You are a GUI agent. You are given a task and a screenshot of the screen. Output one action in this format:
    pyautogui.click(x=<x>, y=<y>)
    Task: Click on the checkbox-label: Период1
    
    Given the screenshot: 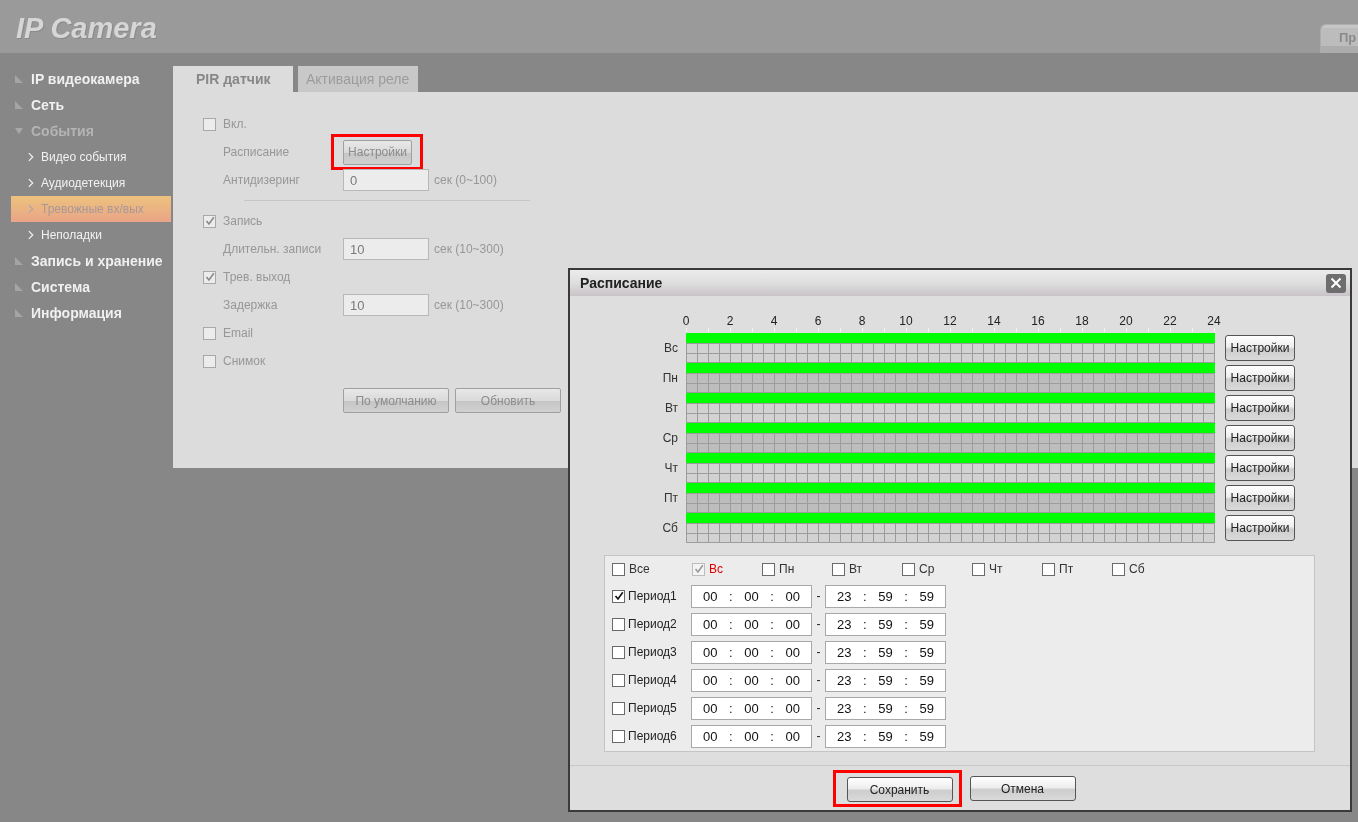 What is the action you would take?
    pyautogui.click(x=653, y=596)
    